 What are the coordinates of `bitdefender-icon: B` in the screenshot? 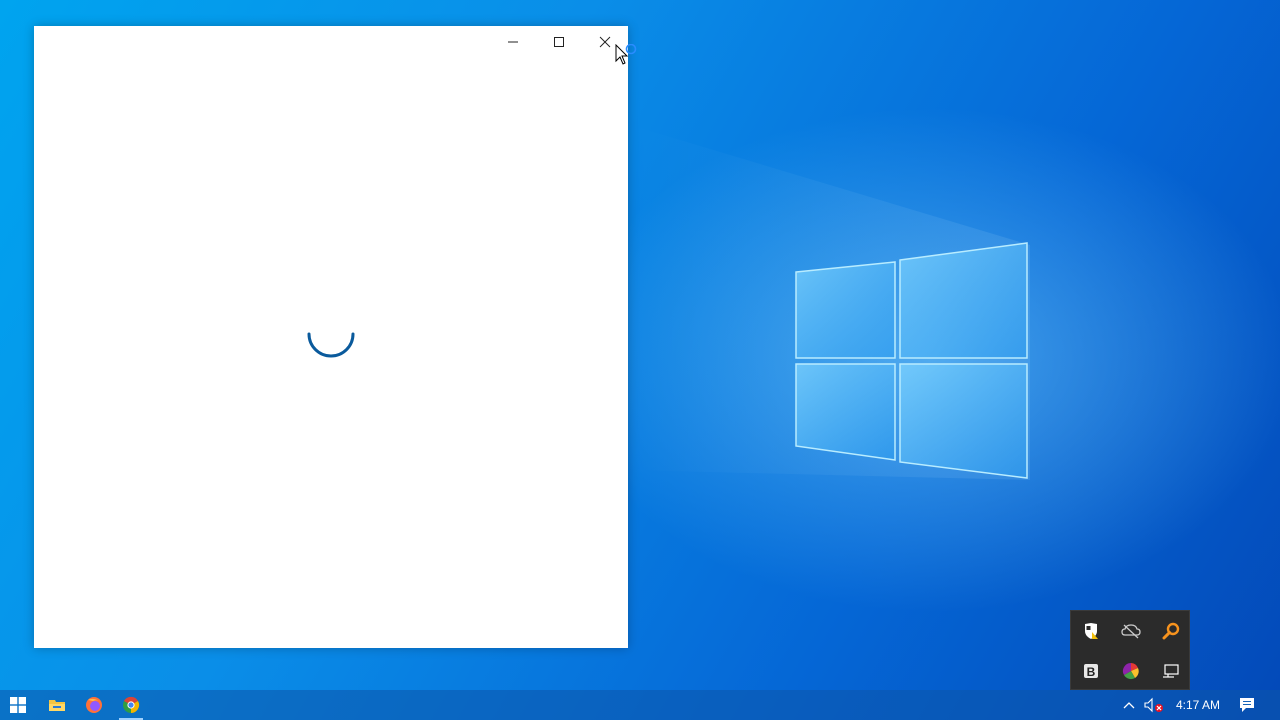 It's located at (1091, 671).